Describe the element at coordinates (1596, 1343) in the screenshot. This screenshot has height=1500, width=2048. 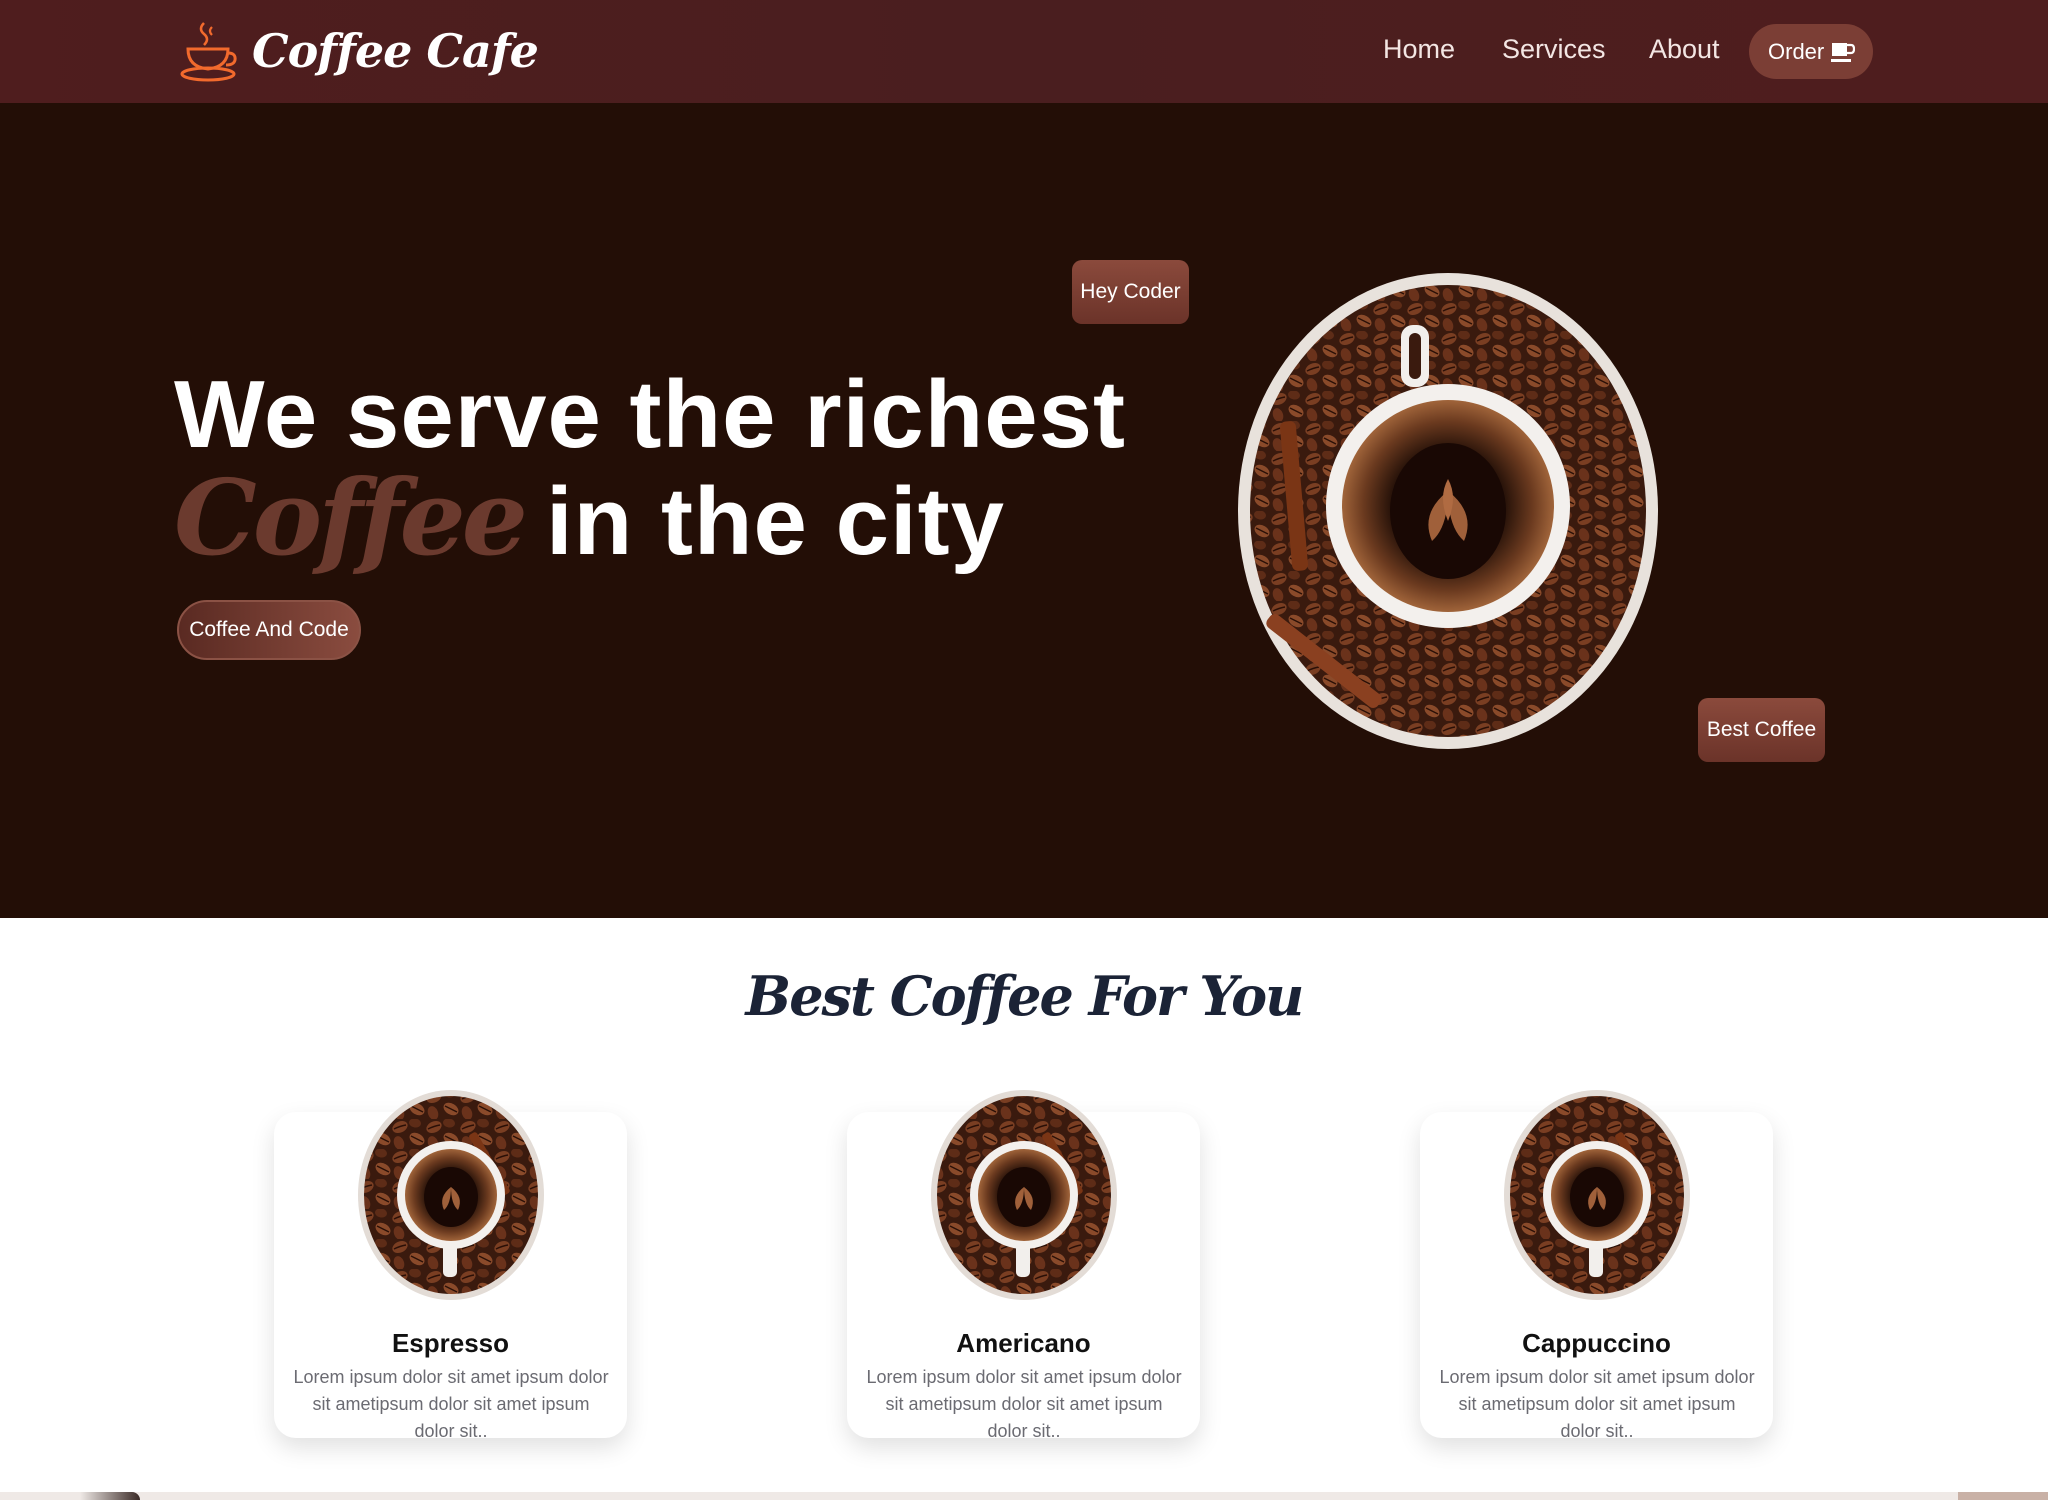
I see `card-title: Cappuccino` at that location.